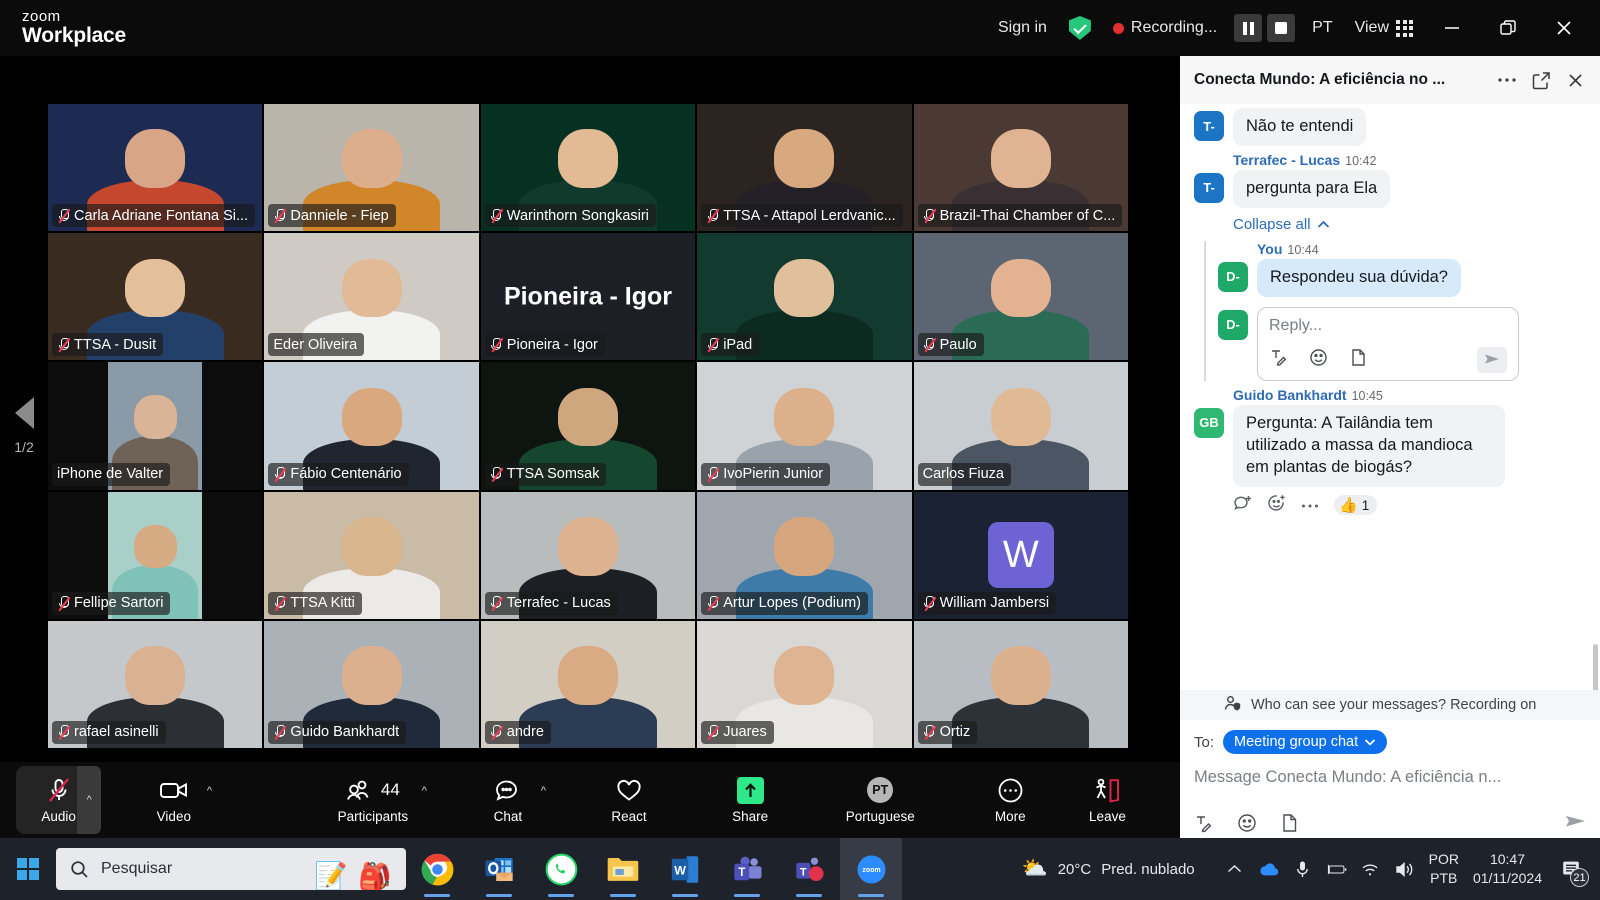 The image size is (1600, 900). What do you see at coordinates (1310, 505) in the screenshot?
I see `message-more-icon` at bounding box center [1310, 505].